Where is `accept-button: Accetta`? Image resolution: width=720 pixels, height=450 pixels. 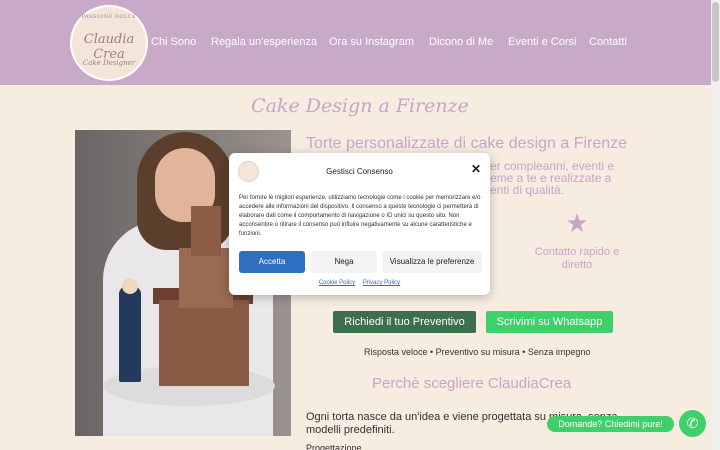 accept-button: Accetta is located at coordinates (272, 262).